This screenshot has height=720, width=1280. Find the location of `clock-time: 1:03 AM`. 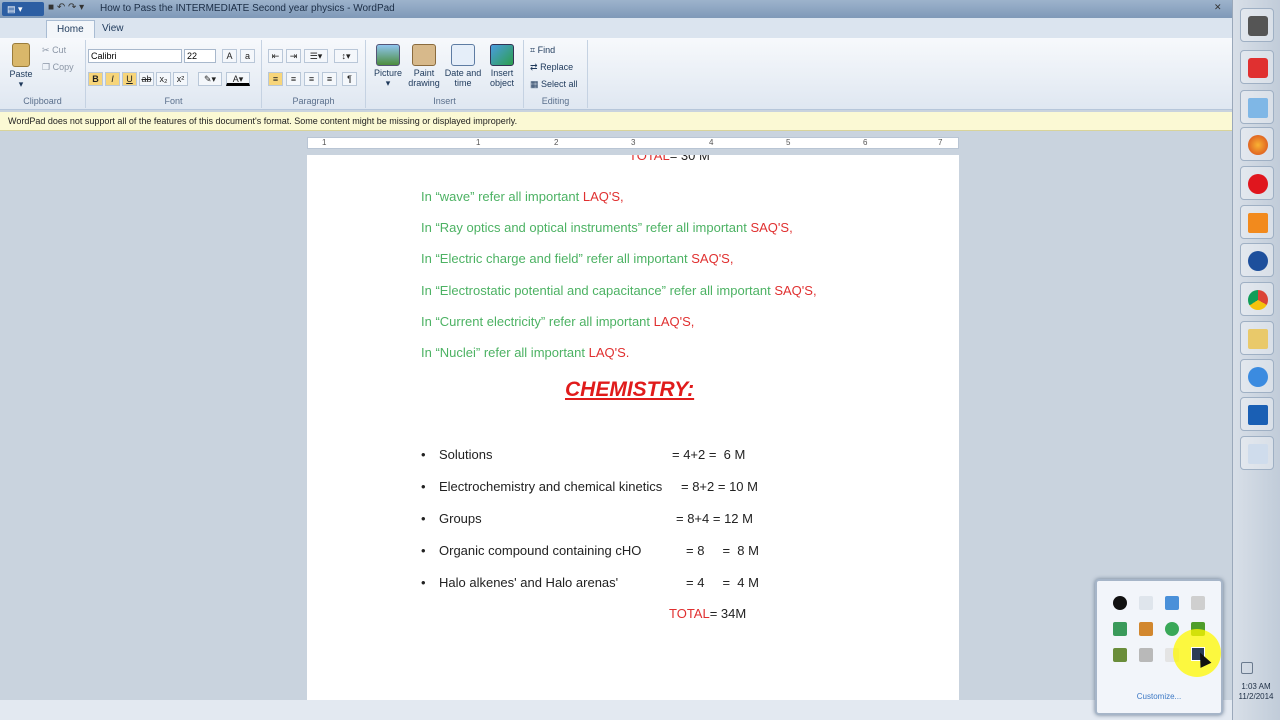

clock-time: 1:03 AM is located at coordinates (1256, 686).